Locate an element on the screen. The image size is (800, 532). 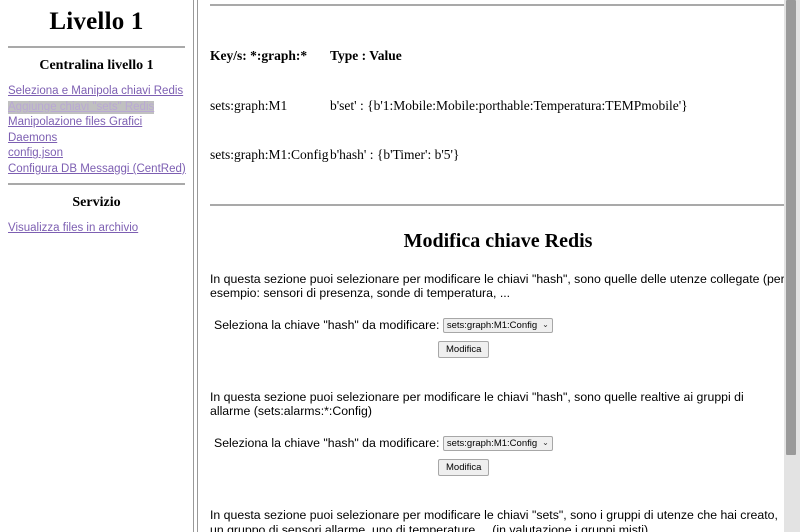
page-title: Livello 1 is located at coordinates (96, 21).